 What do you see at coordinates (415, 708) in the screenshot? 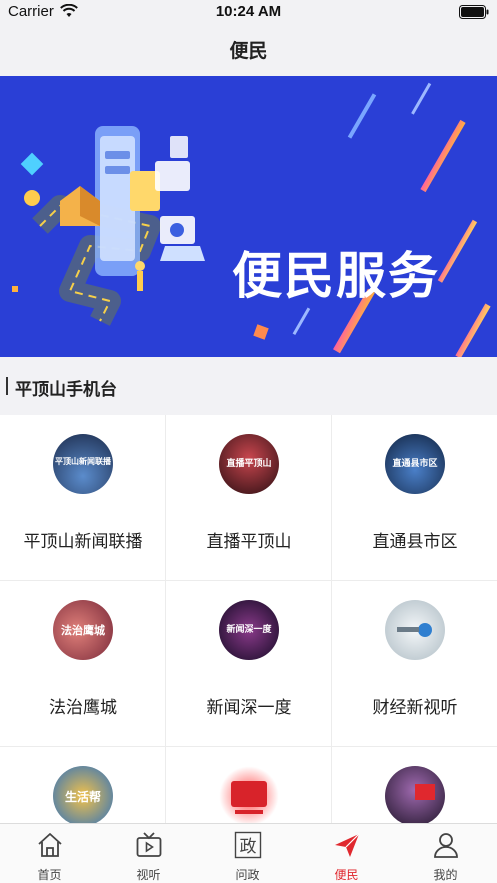
I see `channel-label: 财经新视听` at bounding box center [415, 708].